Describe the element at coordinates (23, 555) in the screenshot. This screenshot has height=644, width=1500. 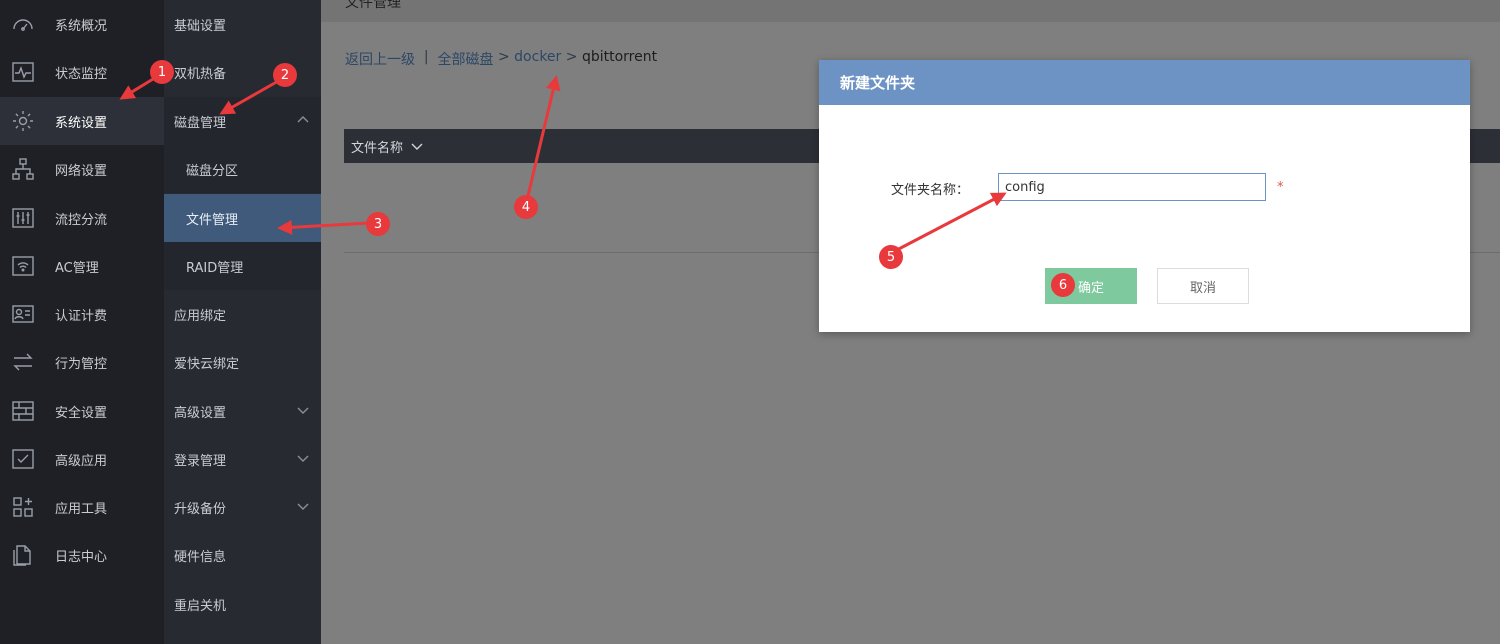
I see `log-icon` at that location.